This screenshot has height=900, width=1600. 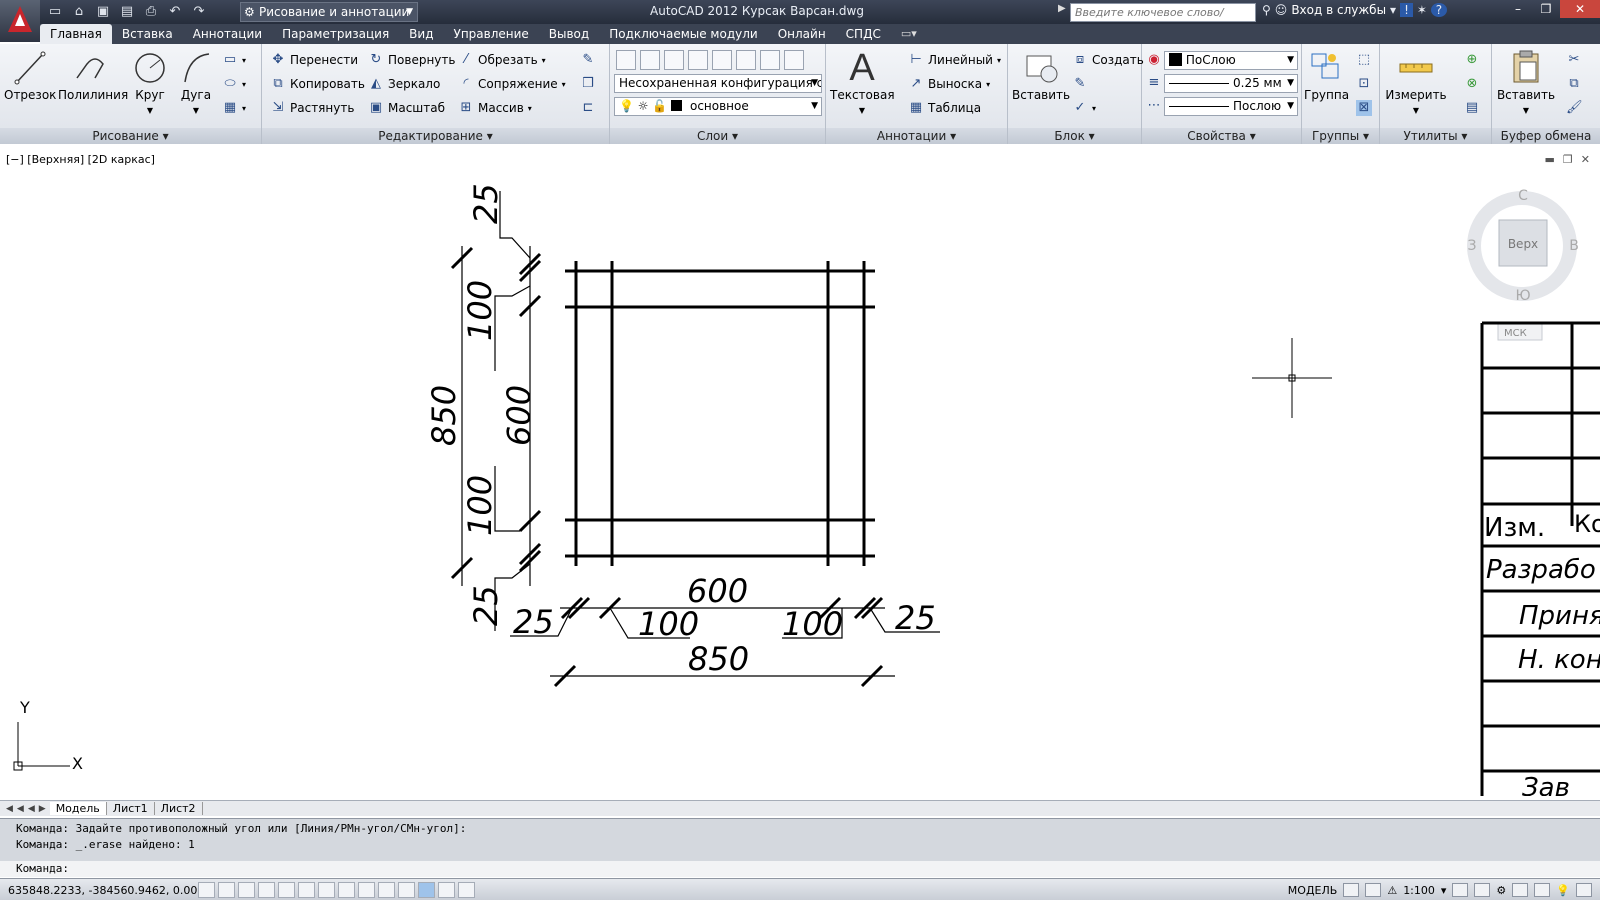 What do you see at coordinates (1472, 246) in the screenshot?
I see `compass-west: З` at bounding box center [1472, 246].